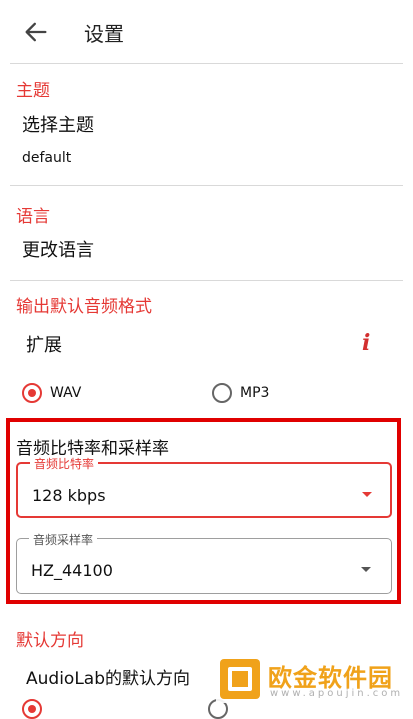  I want to click on samplerate-dropdown: 音频采样率 HZ_44100, so click(204, 562).